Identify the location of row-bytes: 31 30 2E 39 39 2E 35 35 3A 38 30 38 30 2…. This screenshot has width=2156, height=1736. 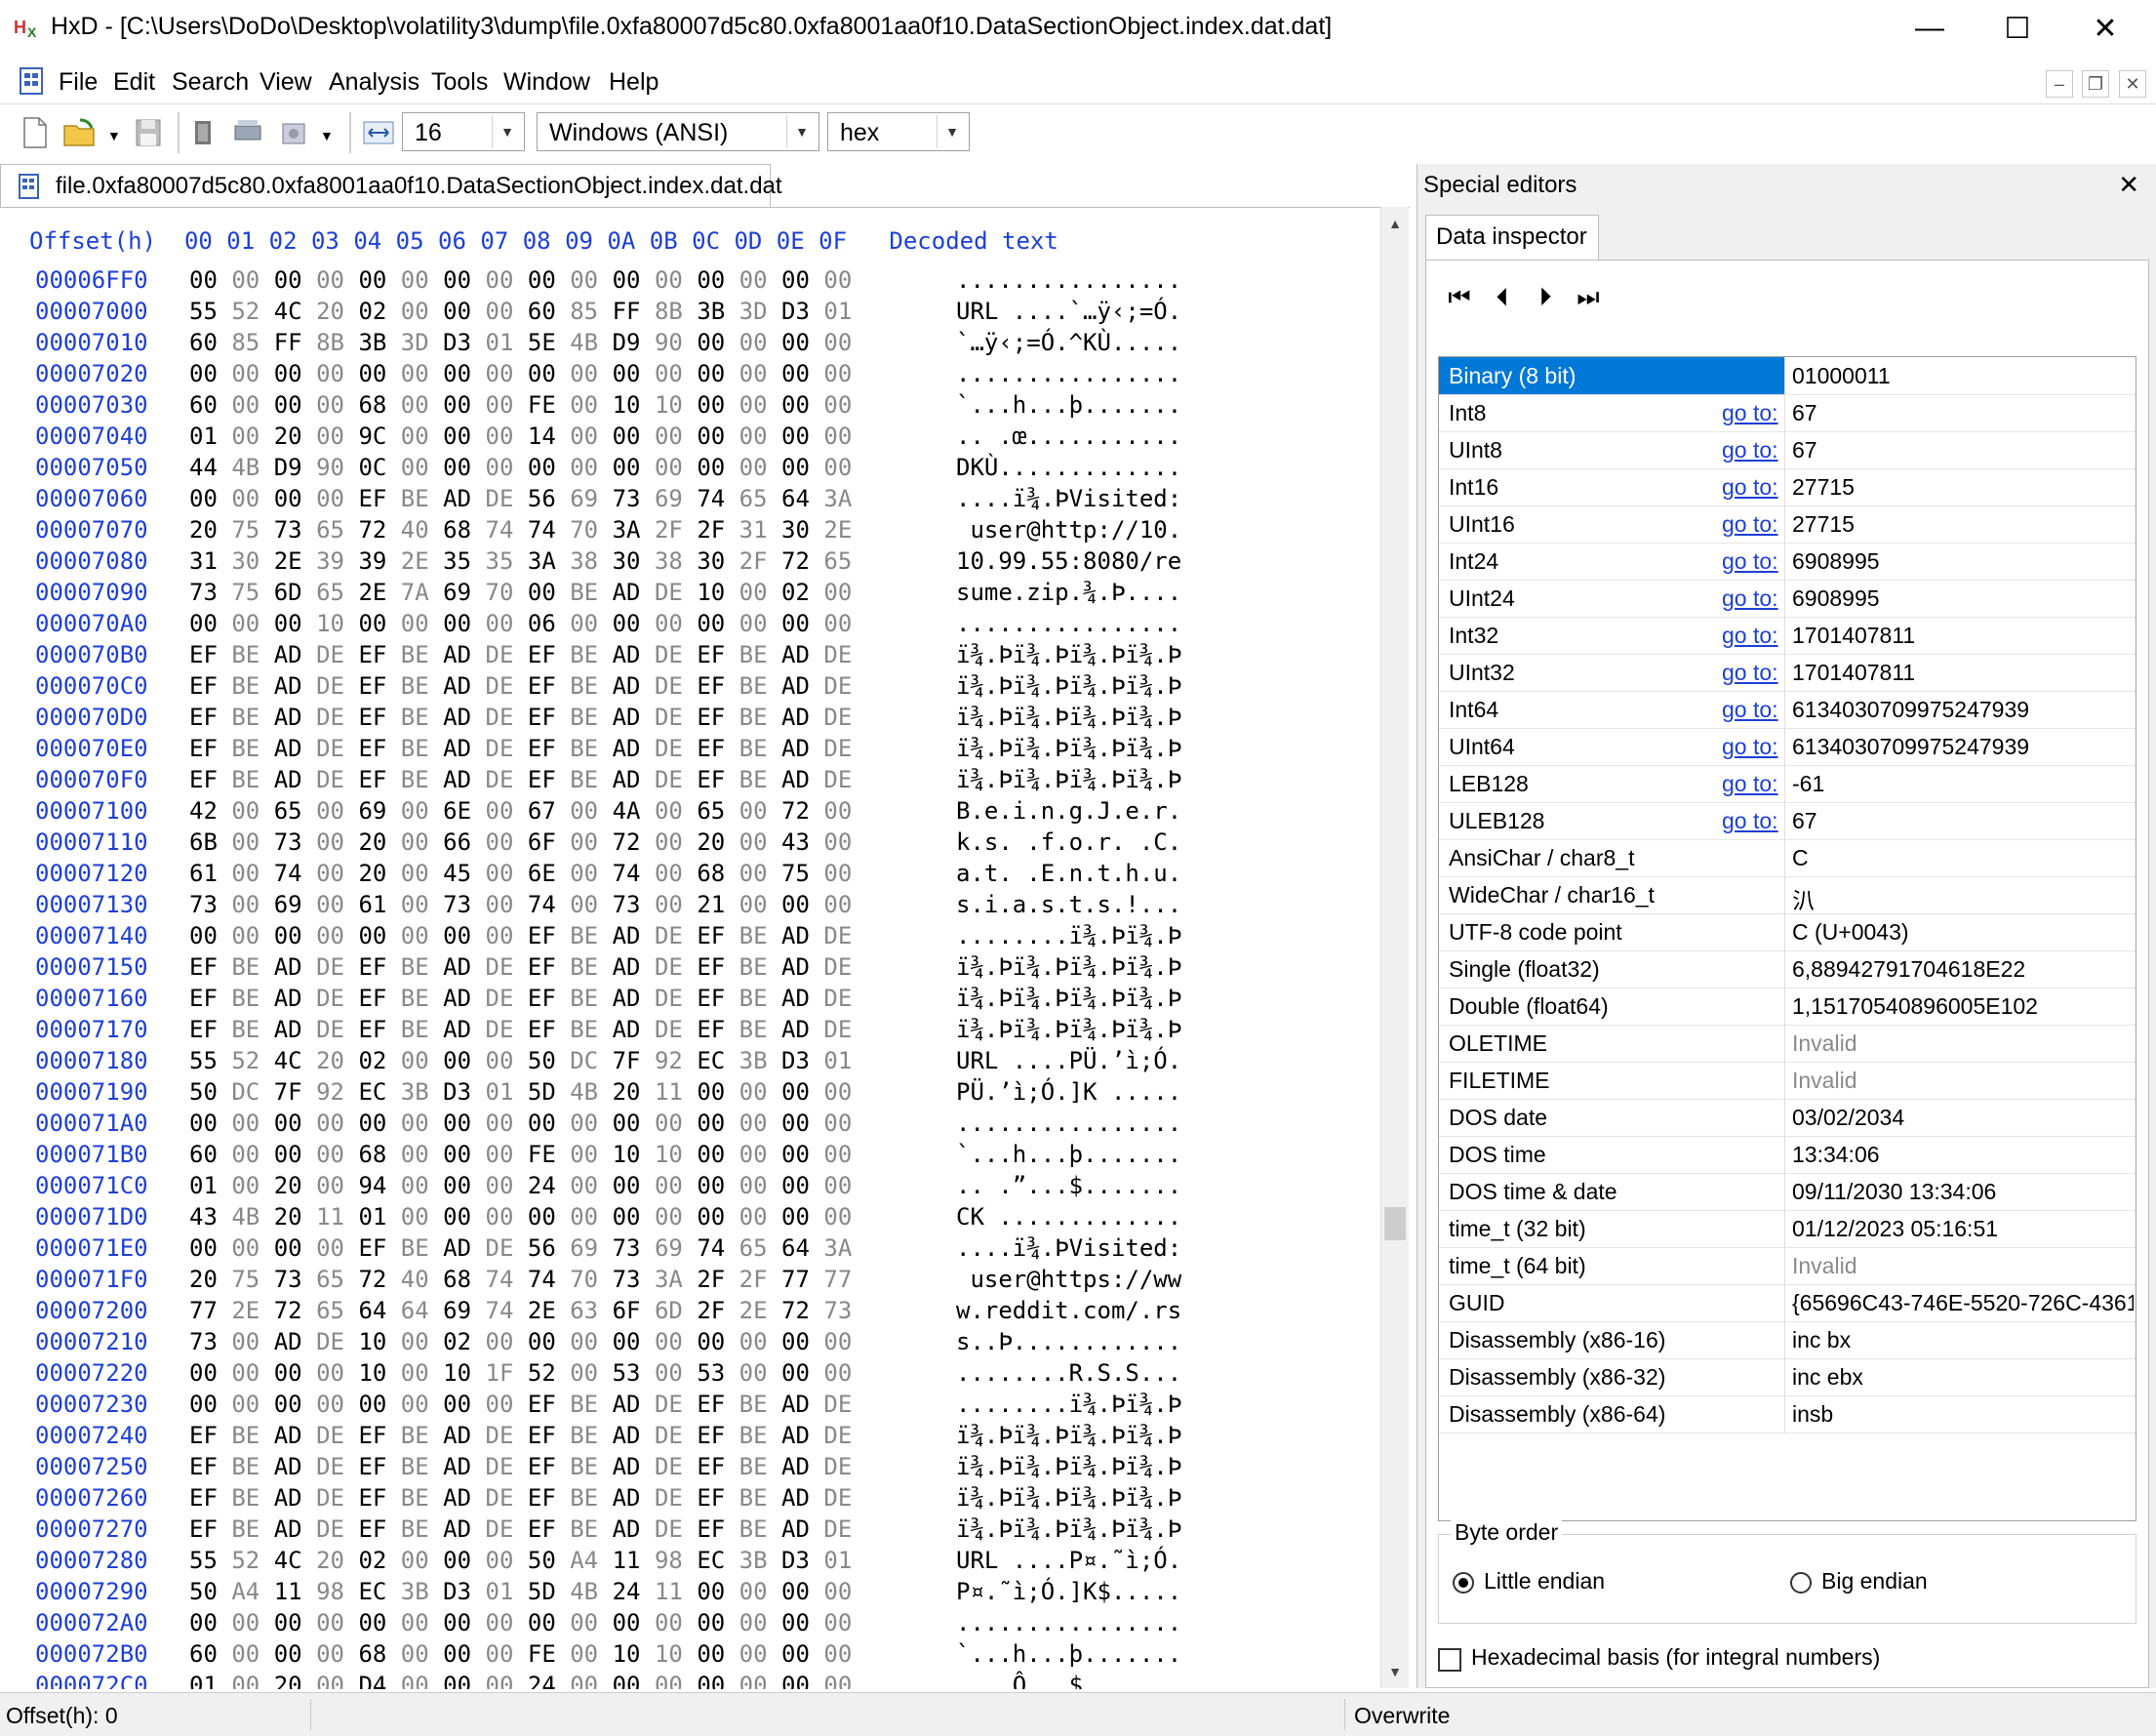
(520, 561).